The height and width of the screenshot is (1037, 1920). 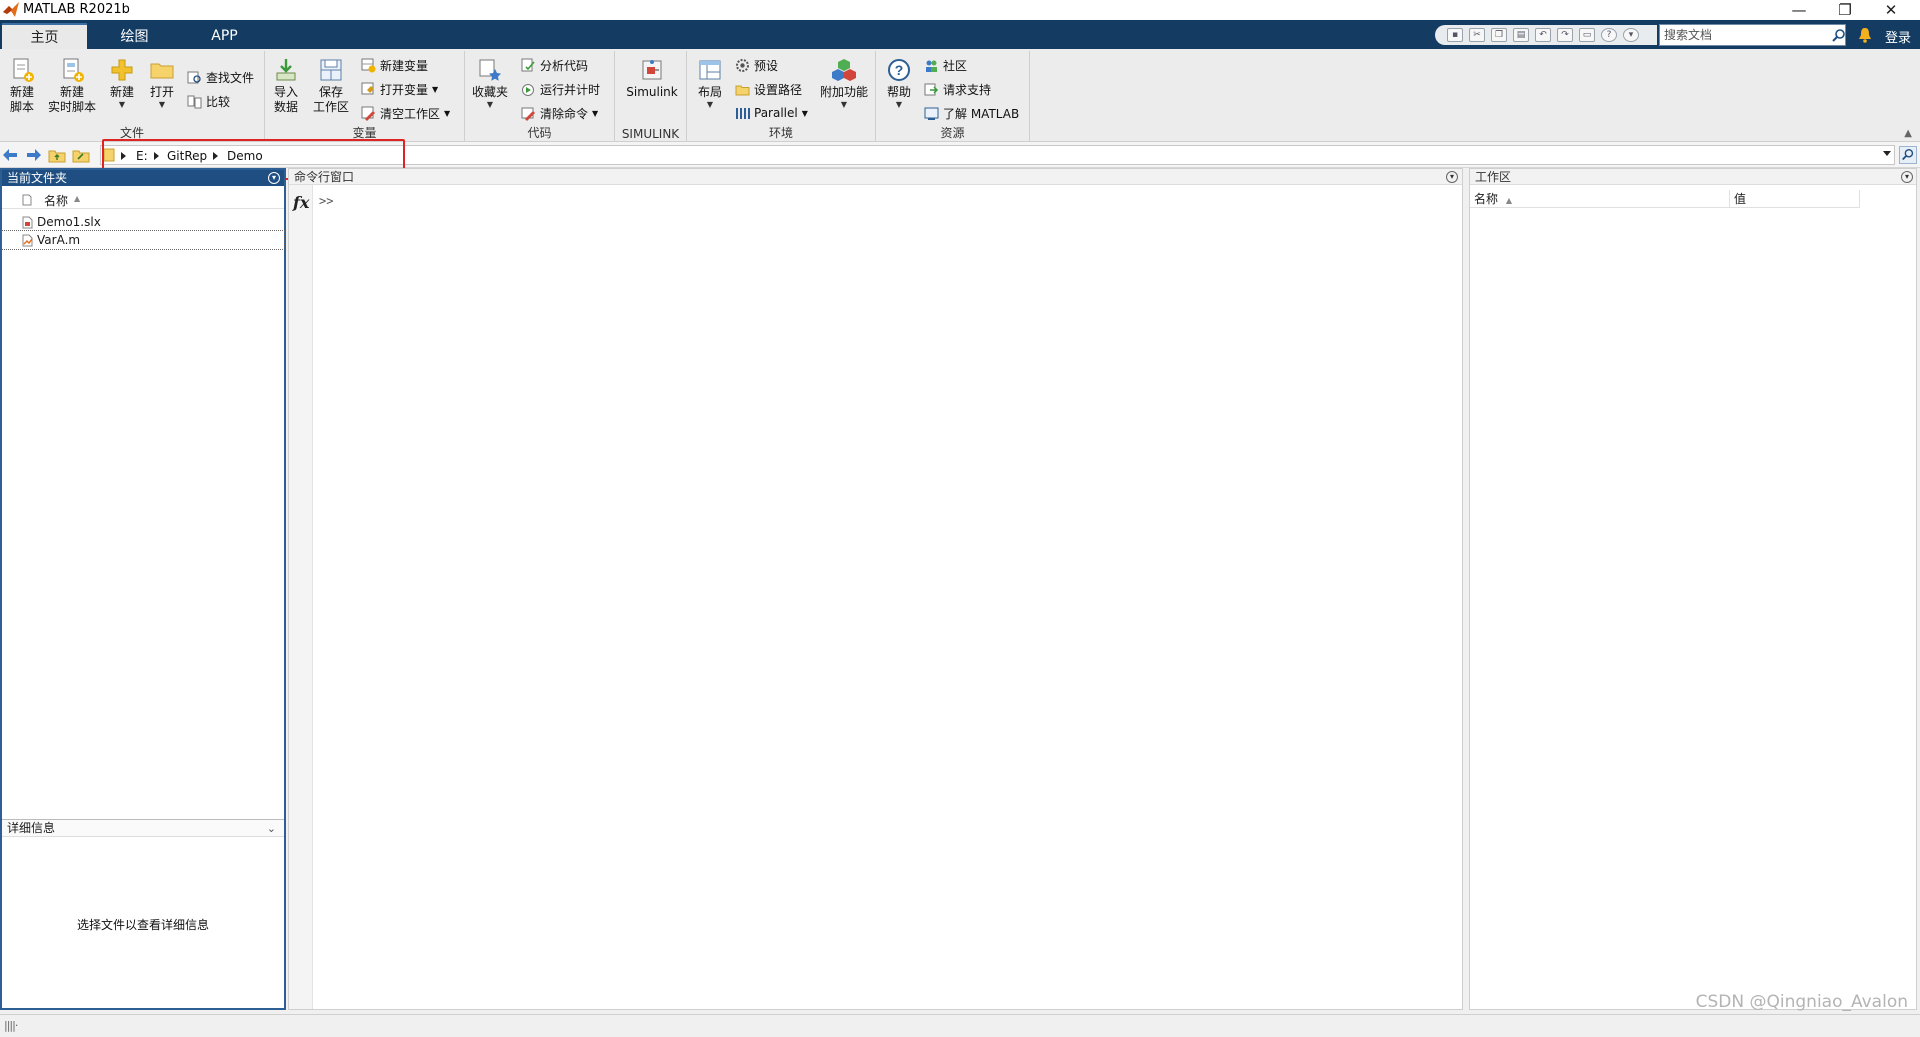 What do you see at coordinates (771, 113) in the screenshot?
I see `parallel-button: Parallel ▼` at bounding box center [771, 113].